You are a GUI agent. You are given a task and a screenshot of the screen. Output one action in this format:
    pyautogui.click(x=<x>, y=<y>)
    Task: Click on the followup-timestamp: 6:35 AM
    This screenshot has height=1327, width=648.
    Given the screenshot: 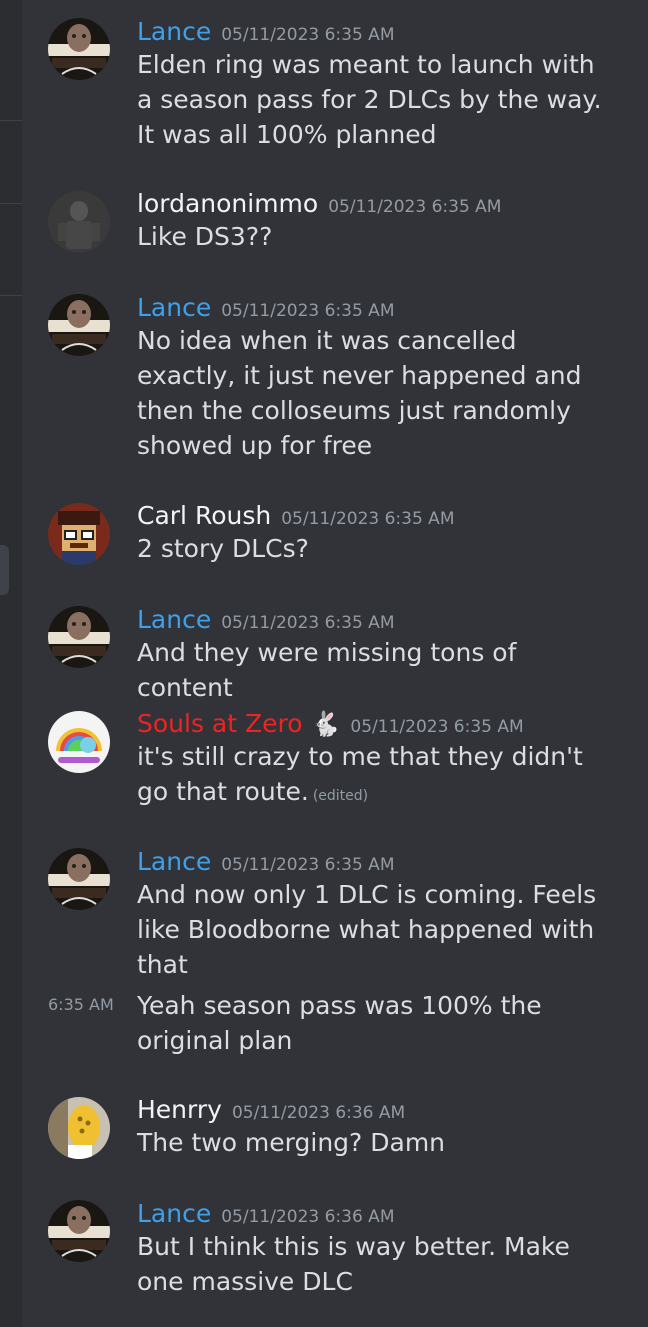 What is the action you would take?
    pyautogui.click(x=81, y=1004)
    